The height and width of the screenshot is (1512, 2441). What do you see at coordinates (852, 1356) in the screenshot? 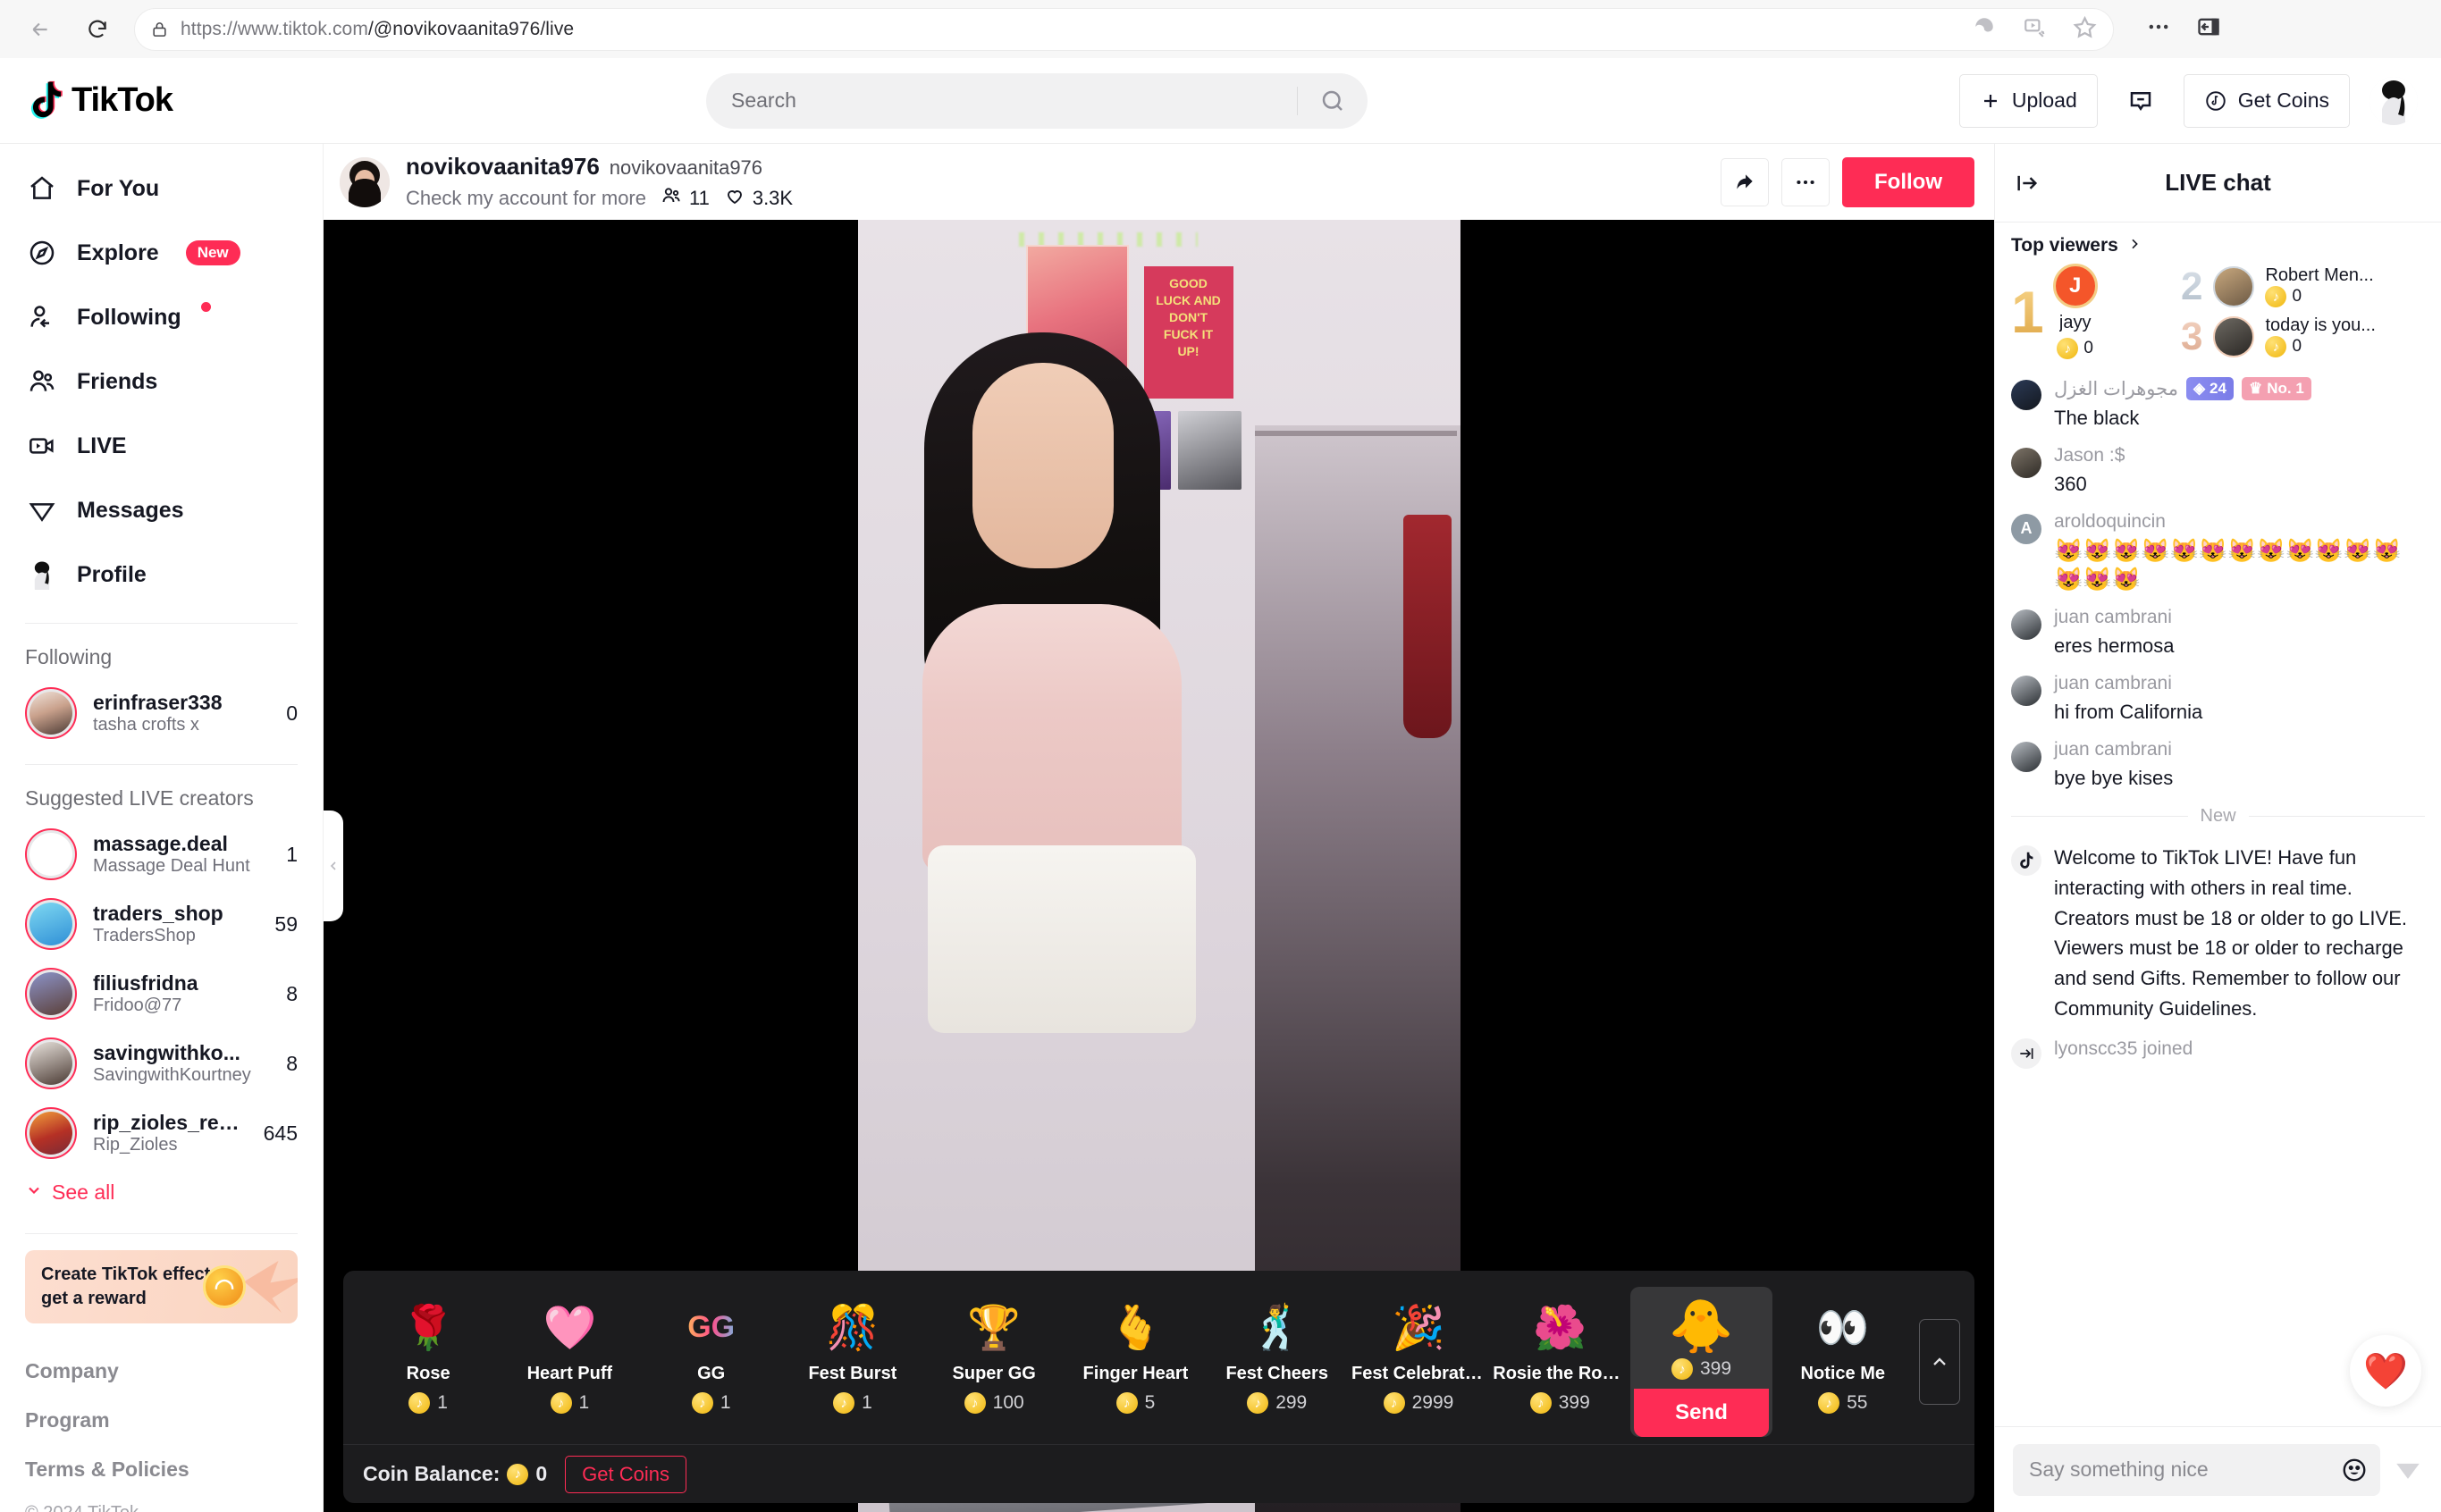
I see `gift-item-fest-burst: 🎊 Fest Burst ♪ 1` at bounding box center [852, 1356].